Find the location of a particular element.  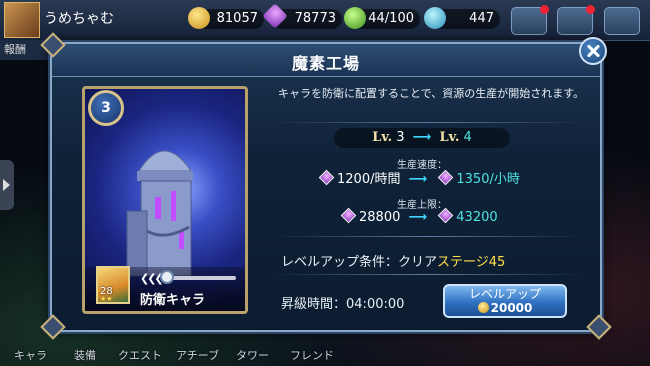

chat-button is located at coordinates (530, 20).